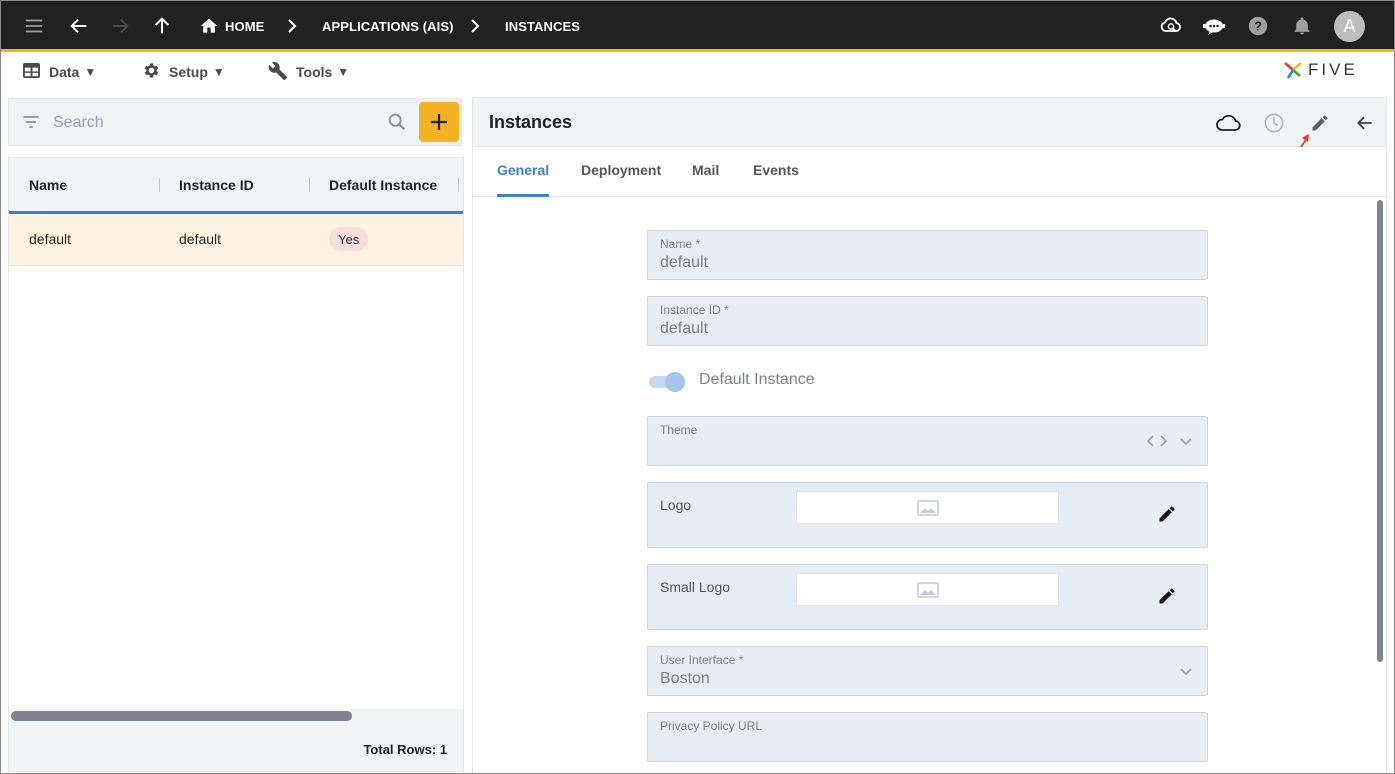 Image resolution: width=1395 pixels, height=774 pixels. Describe the element at coordinates (702, 660) in the screenshot. I see `user-interface-field-label: User Interface *` at that location.